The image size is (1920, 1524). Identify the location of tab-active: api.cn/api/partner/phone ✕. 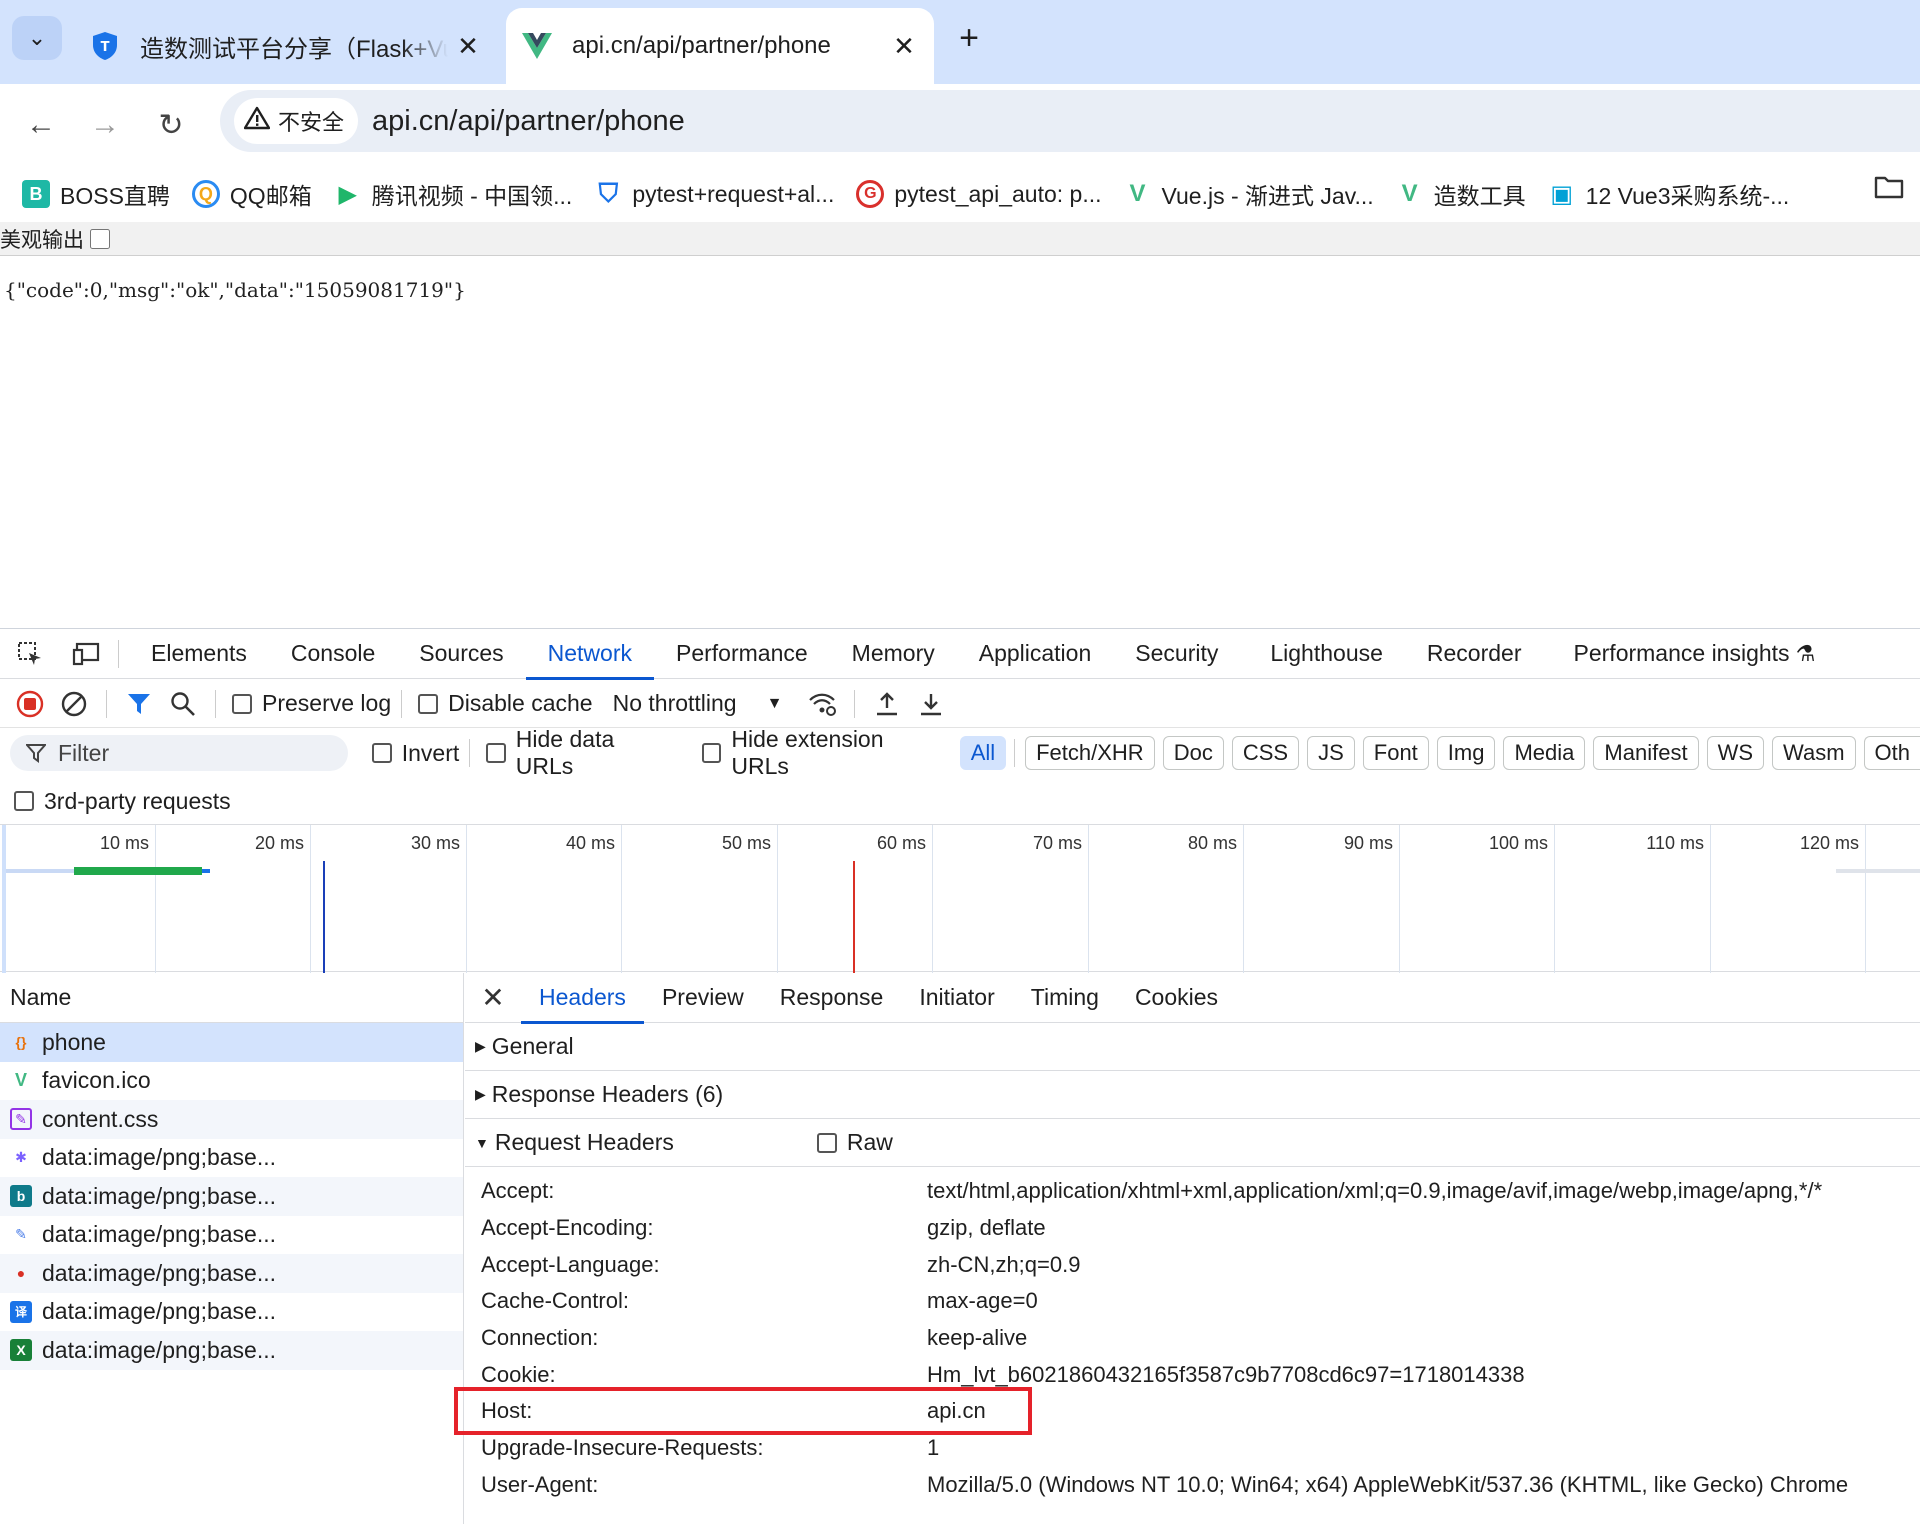
(720, 46).